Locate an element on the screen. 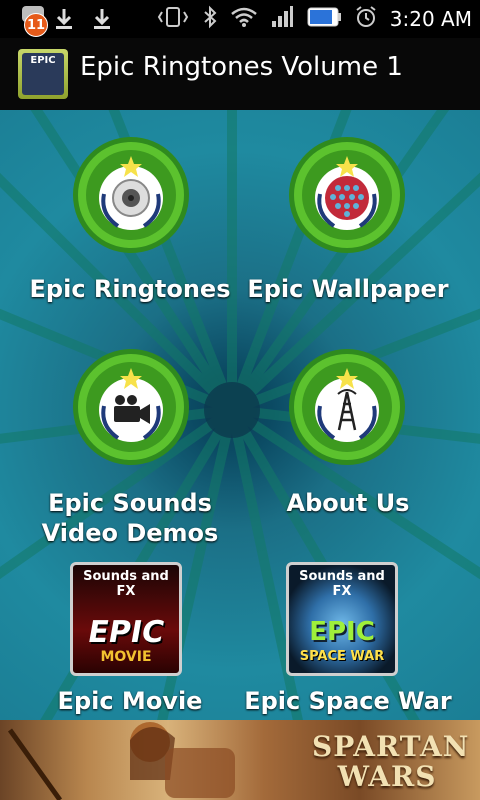 The height and width of the screenshot is (800, 480). ad-title-line2: WARS is located at coordinates (387, 776).